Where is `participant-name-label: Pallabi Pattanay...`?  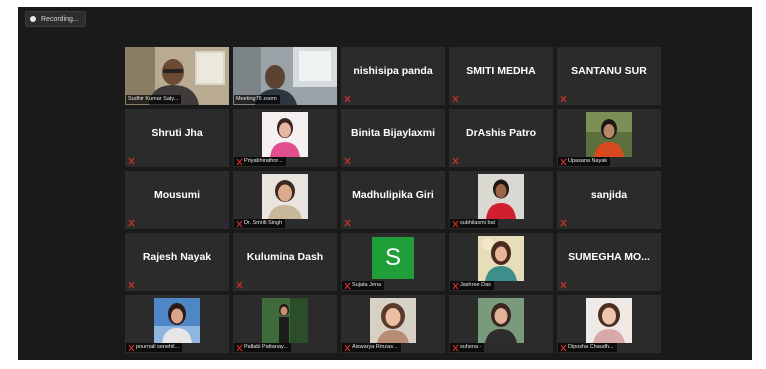 participant-name-label: Pallabi Pattanay... is located at coordinates (262, 347).